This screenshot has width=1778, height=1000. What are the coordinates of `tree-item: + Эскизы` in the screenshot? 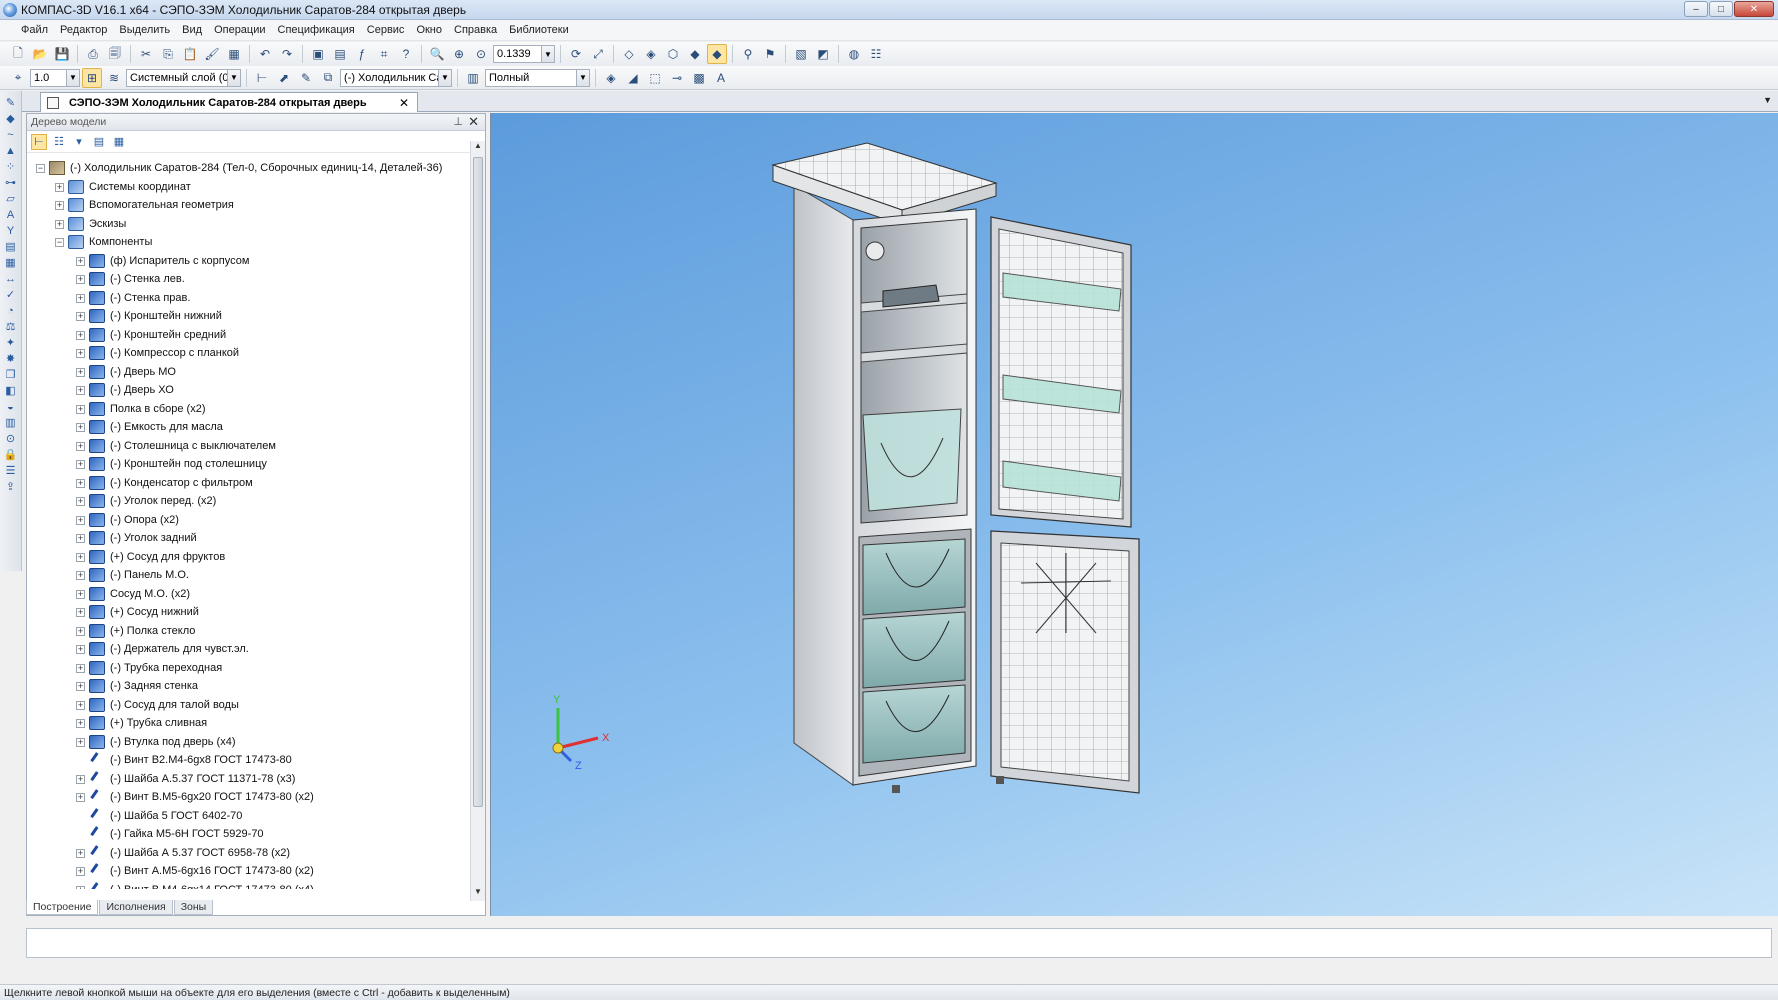 It's located at (247, 224).